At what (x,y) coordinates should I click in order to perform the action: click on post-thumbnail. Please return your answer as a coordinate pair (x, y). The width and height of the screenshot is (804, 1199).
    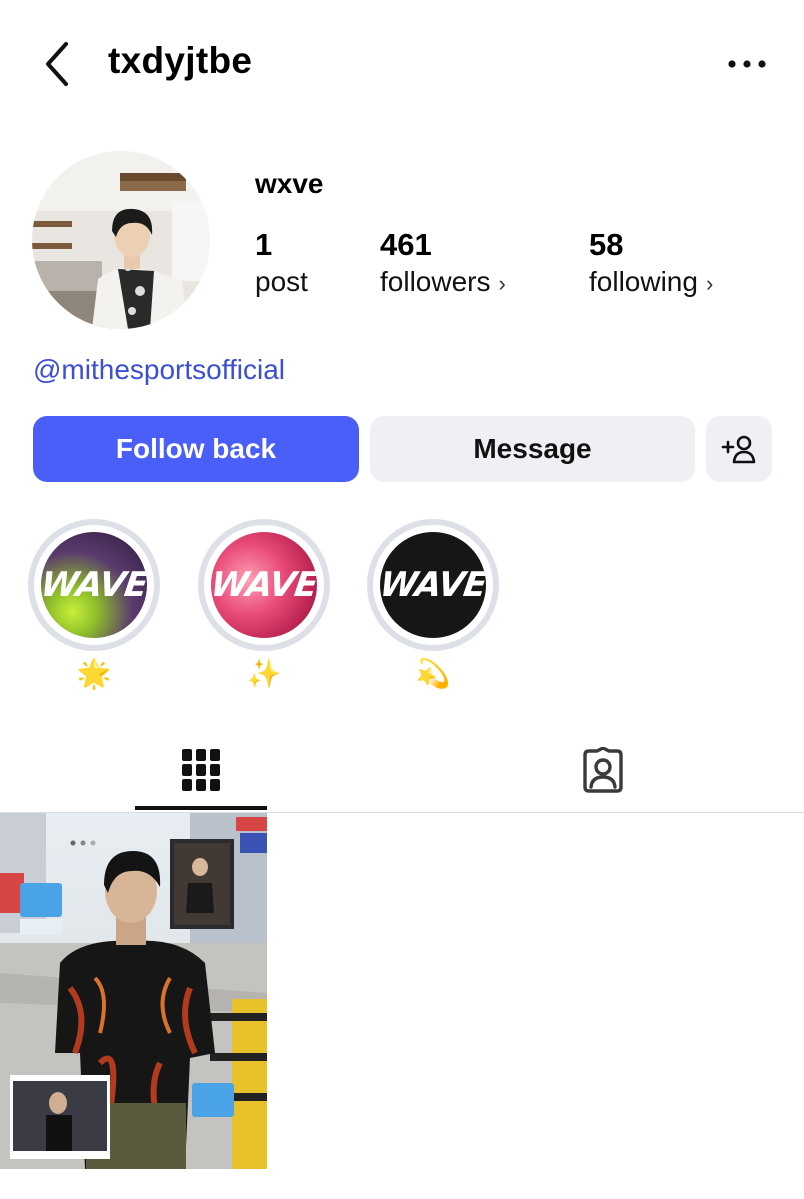
    Looking at the image, I should click on (133, 991).